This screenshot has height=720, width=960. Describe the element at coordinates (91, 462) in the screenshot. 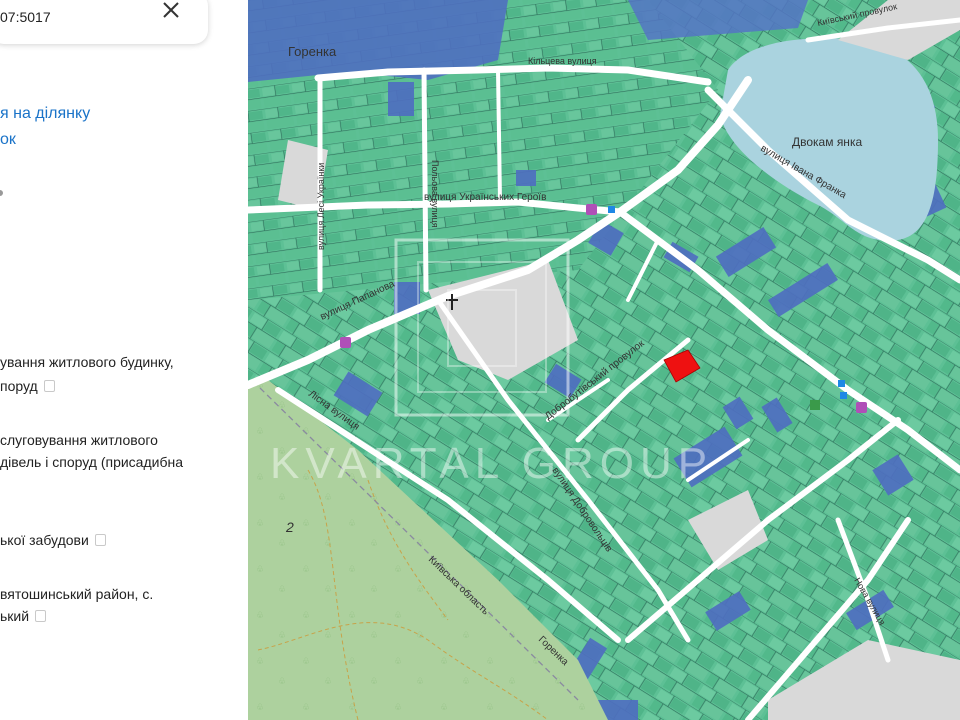

I see `purpose-full-line2: дівель і споруд (присадибна` at that location.